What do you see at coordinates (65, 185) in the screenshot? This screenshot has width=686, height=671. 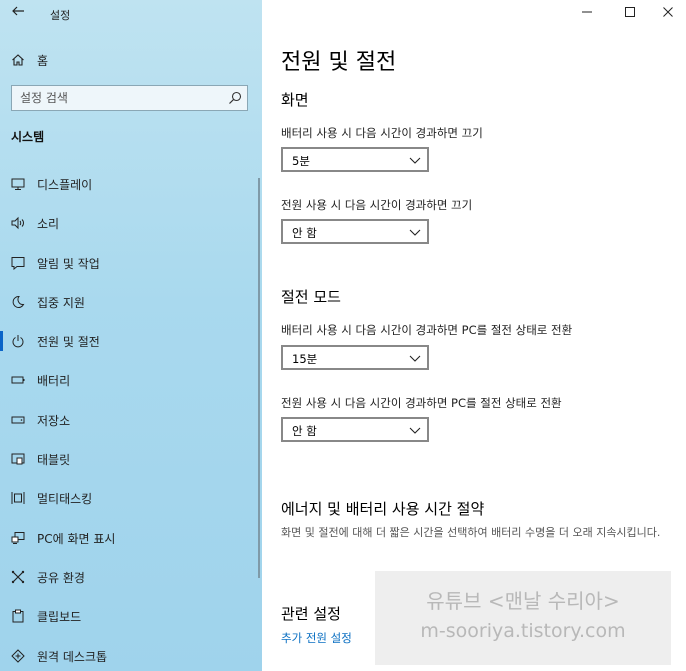 I see `sidebar-item-label: 디스플레이` at bounding box center [65, 185].